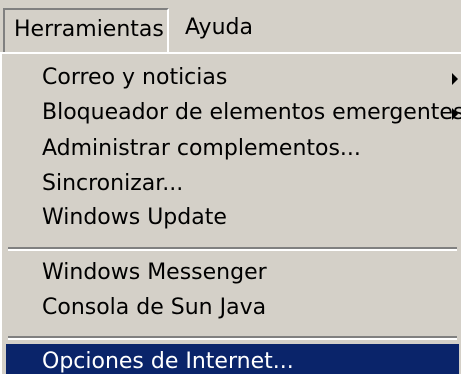 This screenshot has height=374, width=461. I want to click on menu-item-consola-sun-java: Consola de Sun Java, so click(232, 308).